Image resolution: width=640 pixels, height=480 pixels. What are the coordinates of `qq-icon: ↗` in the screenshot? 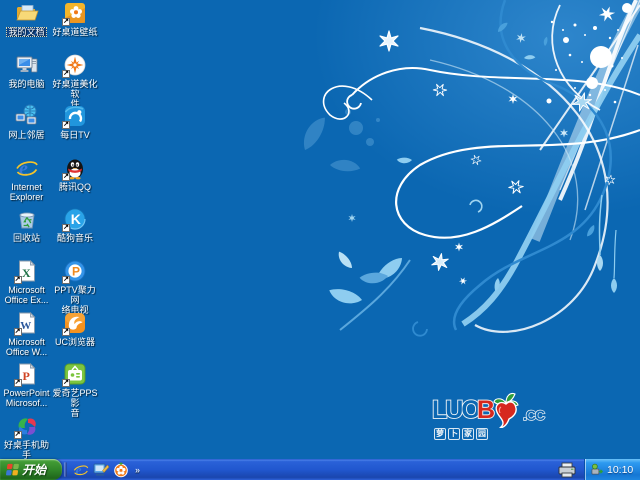 It's located at (74, 168).